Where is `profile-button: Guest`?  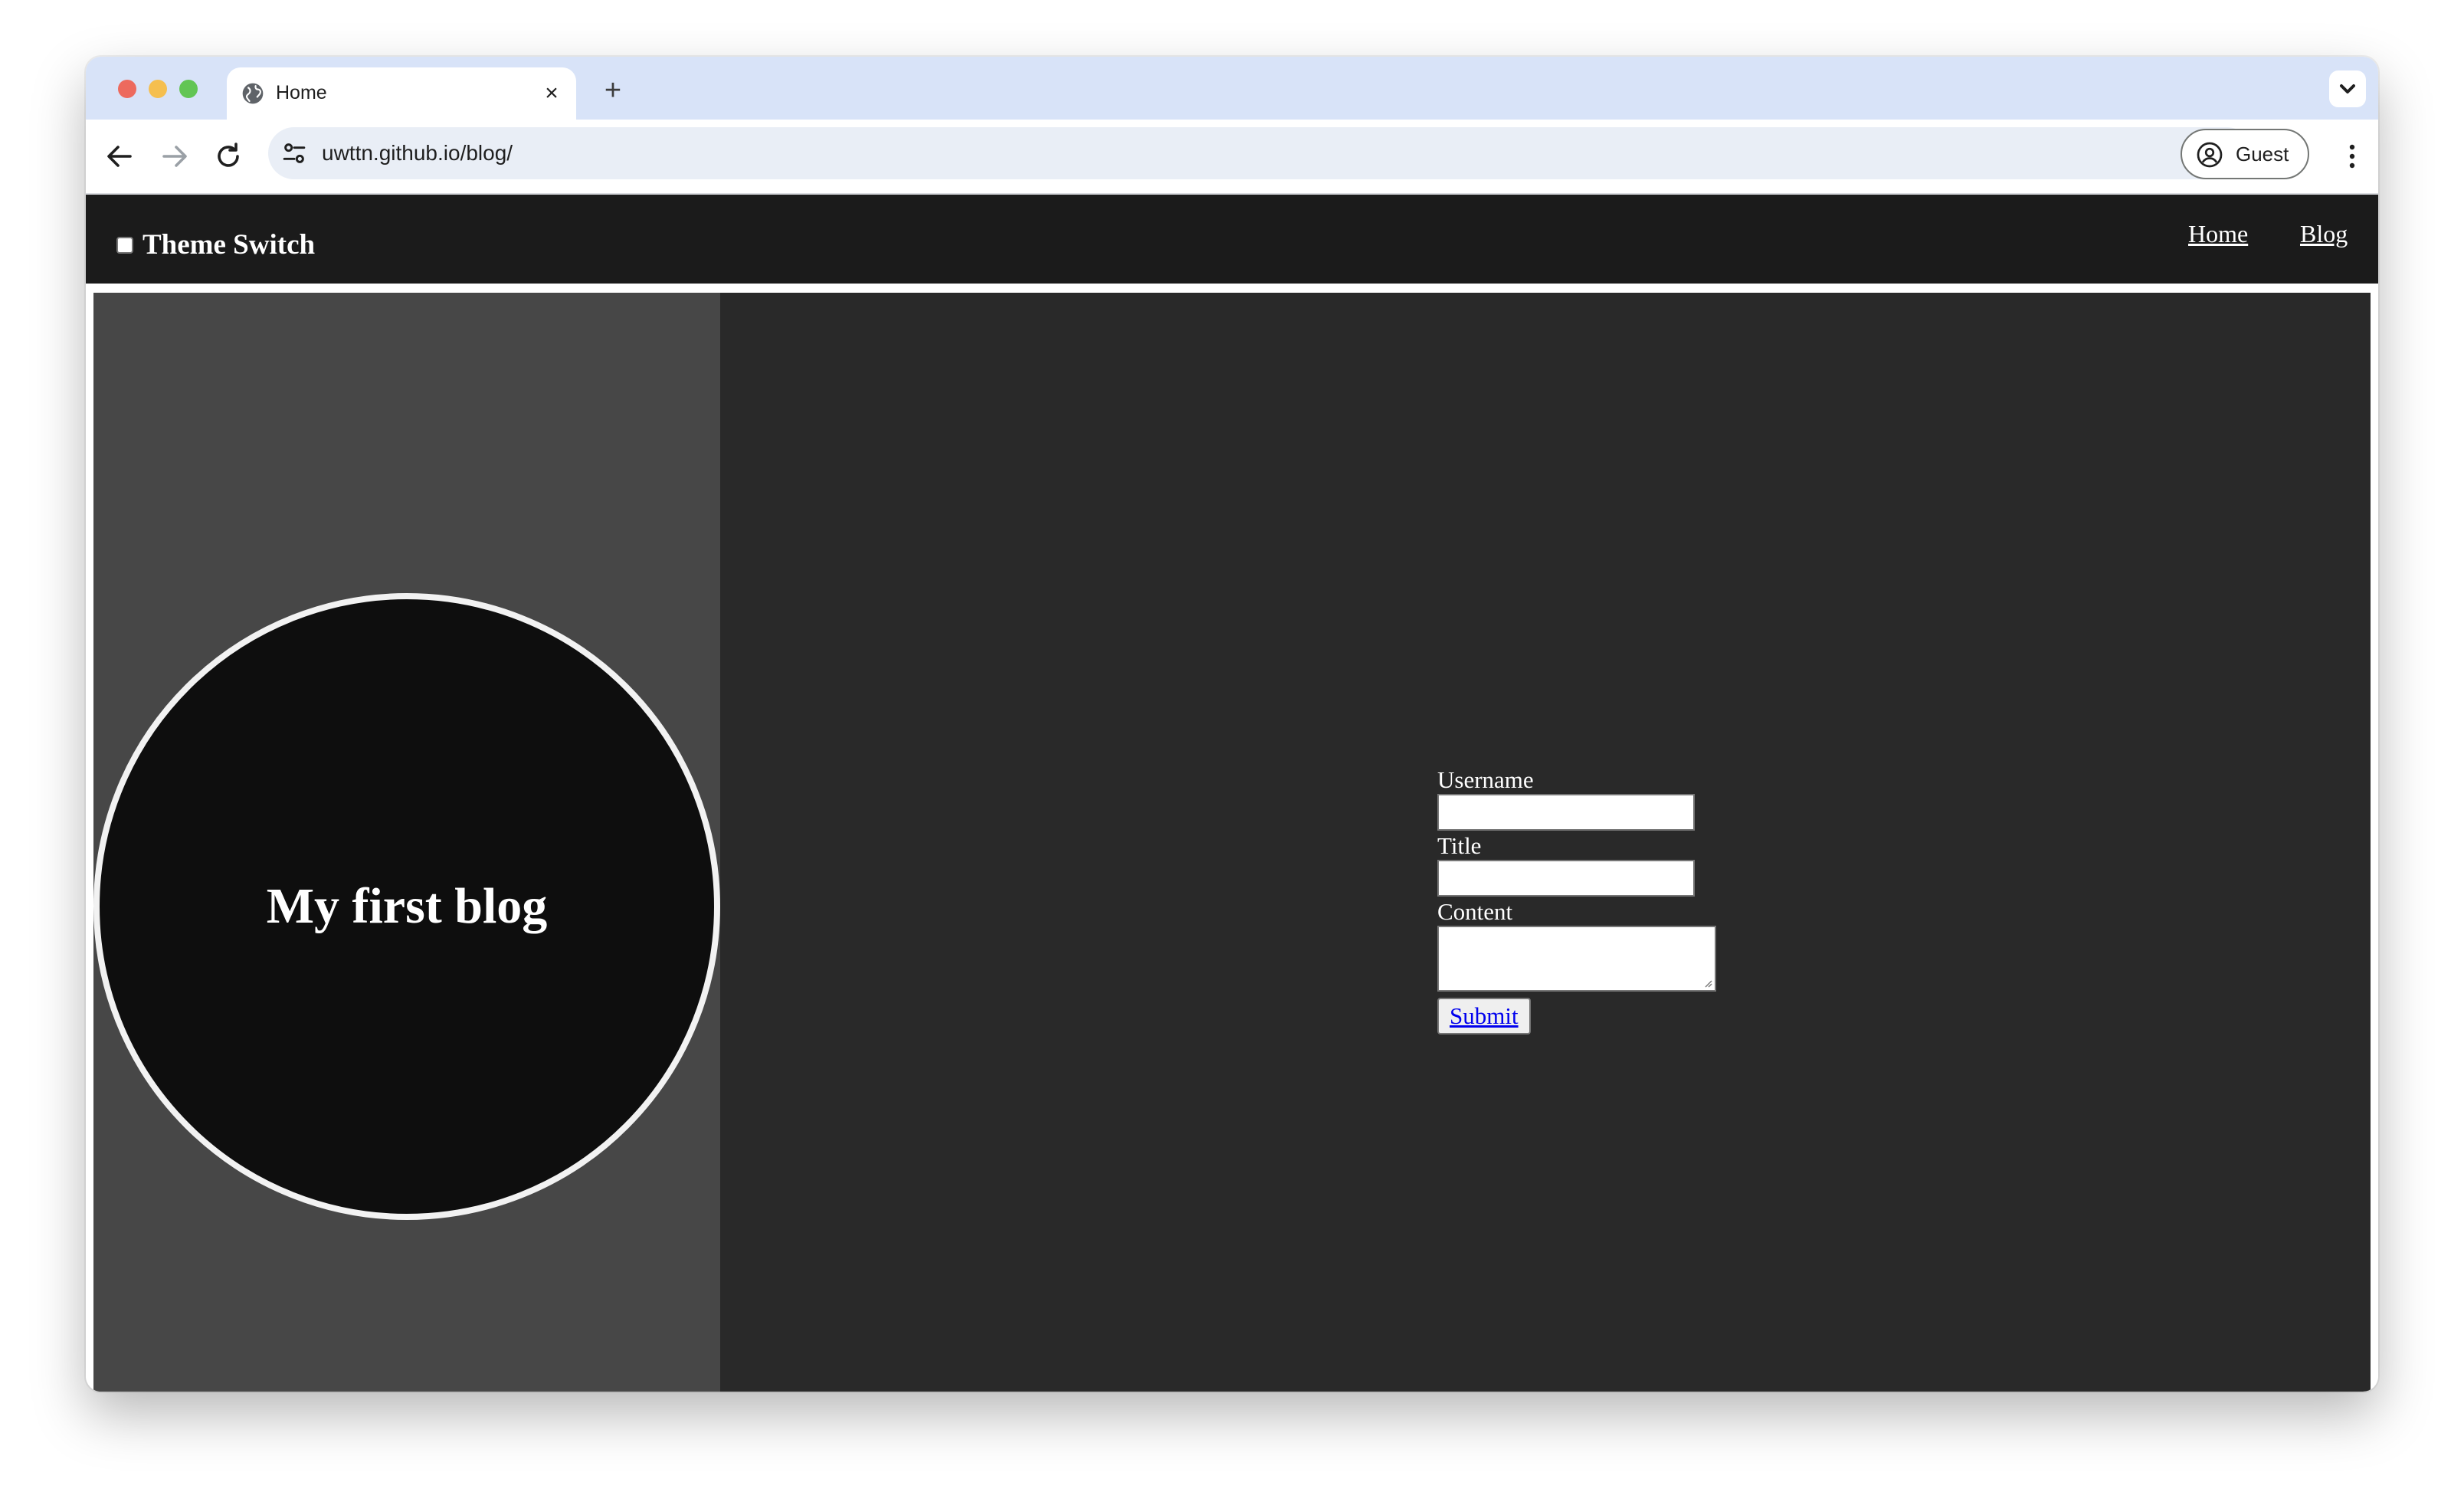
profile-button: Guest is located at coordinates (2245, 154).